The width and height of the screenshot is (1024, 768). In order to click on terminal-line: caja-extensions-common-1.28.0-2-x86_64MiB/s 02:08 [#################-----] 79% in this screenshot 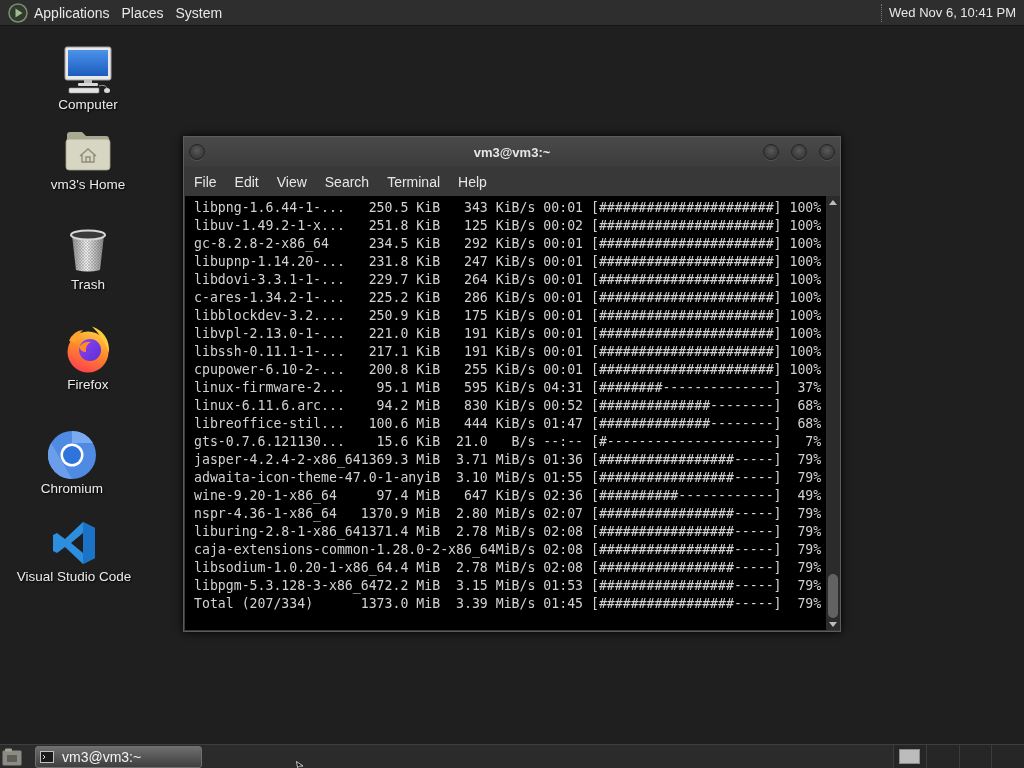, I will do `click(508, 550)`.